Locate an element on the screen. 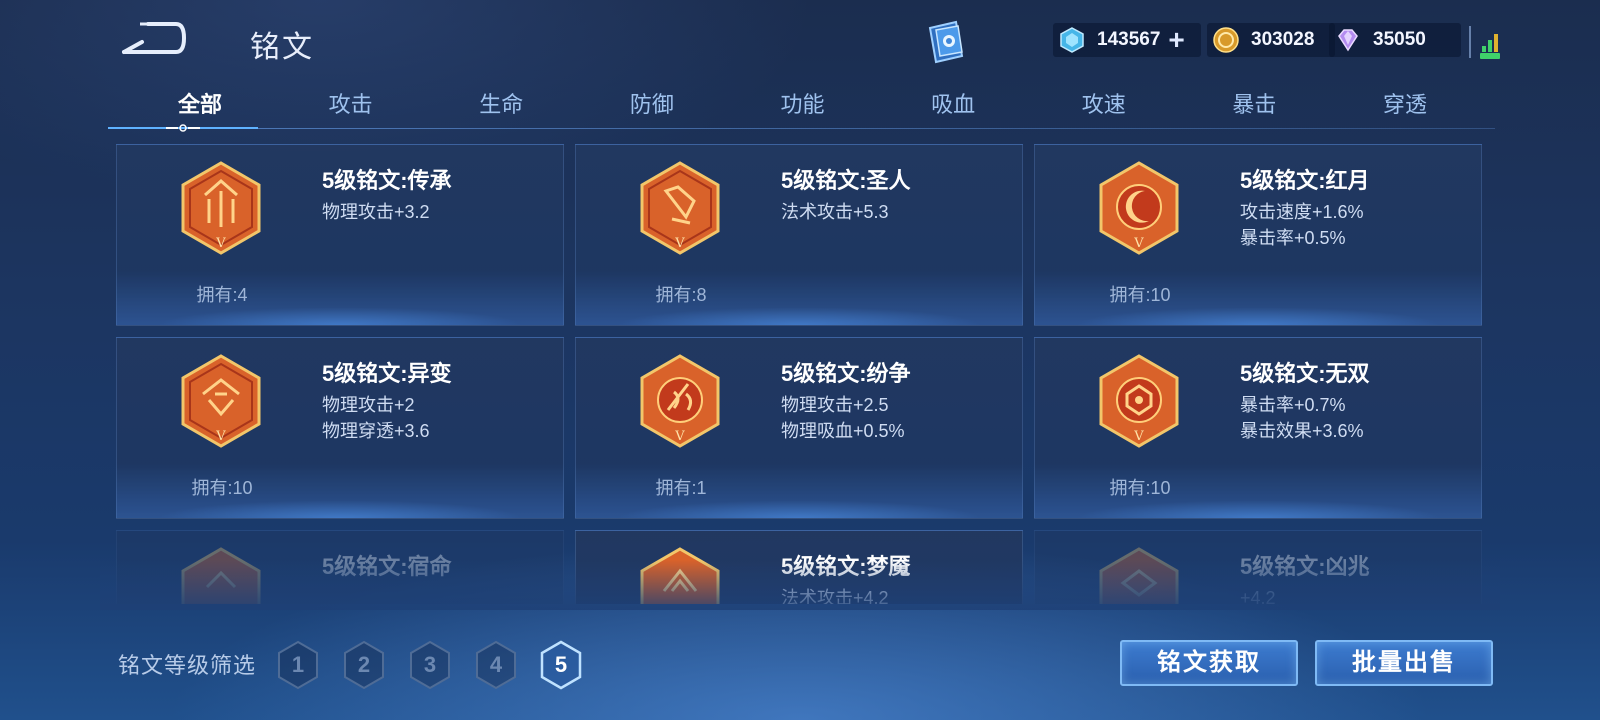 This screenshot has width=1600, height=720. inscription-card: V 5级铭文:无双 暴击率+0.7% 暴击效果+3.6% 拥有:10 is located at coordinates (1258, 428).